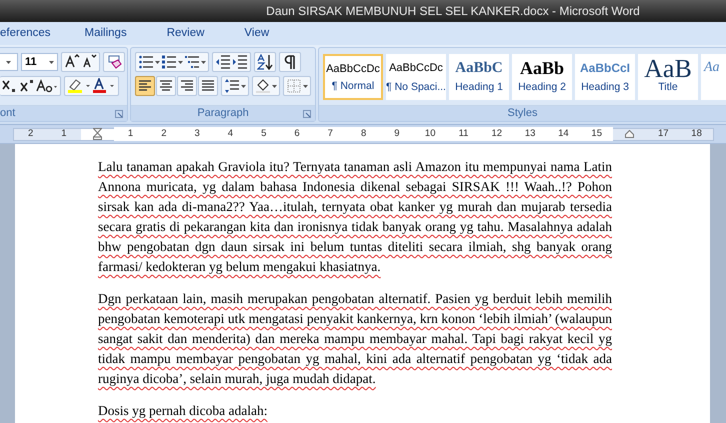  What do you see at coordinates (169, 62) in the screenshot?
I see `numbering-icon` at bounding box center [169, 62].